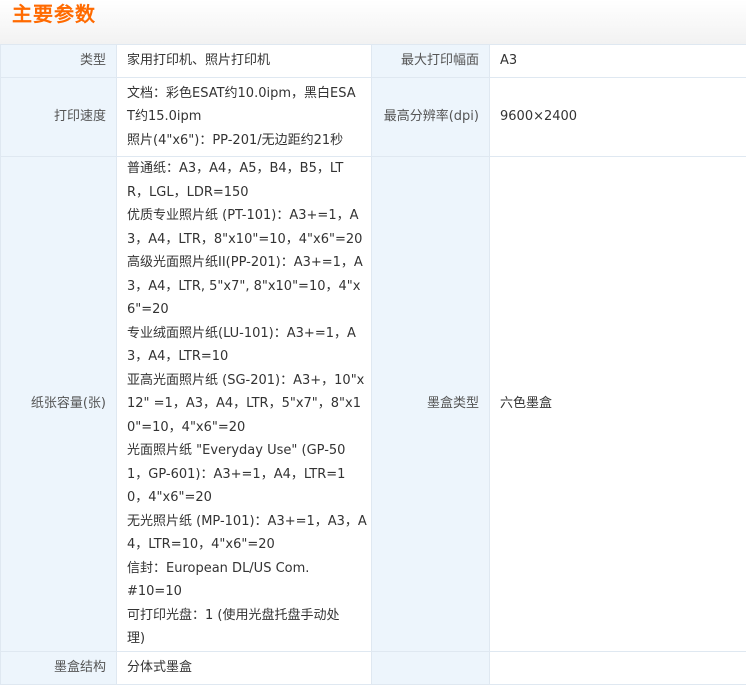 The width and height of the screenshot is (746, 685). Describe the element at coordinates (618, 117) in the screenshot. I see `param-value: 9600×2400` at that location.